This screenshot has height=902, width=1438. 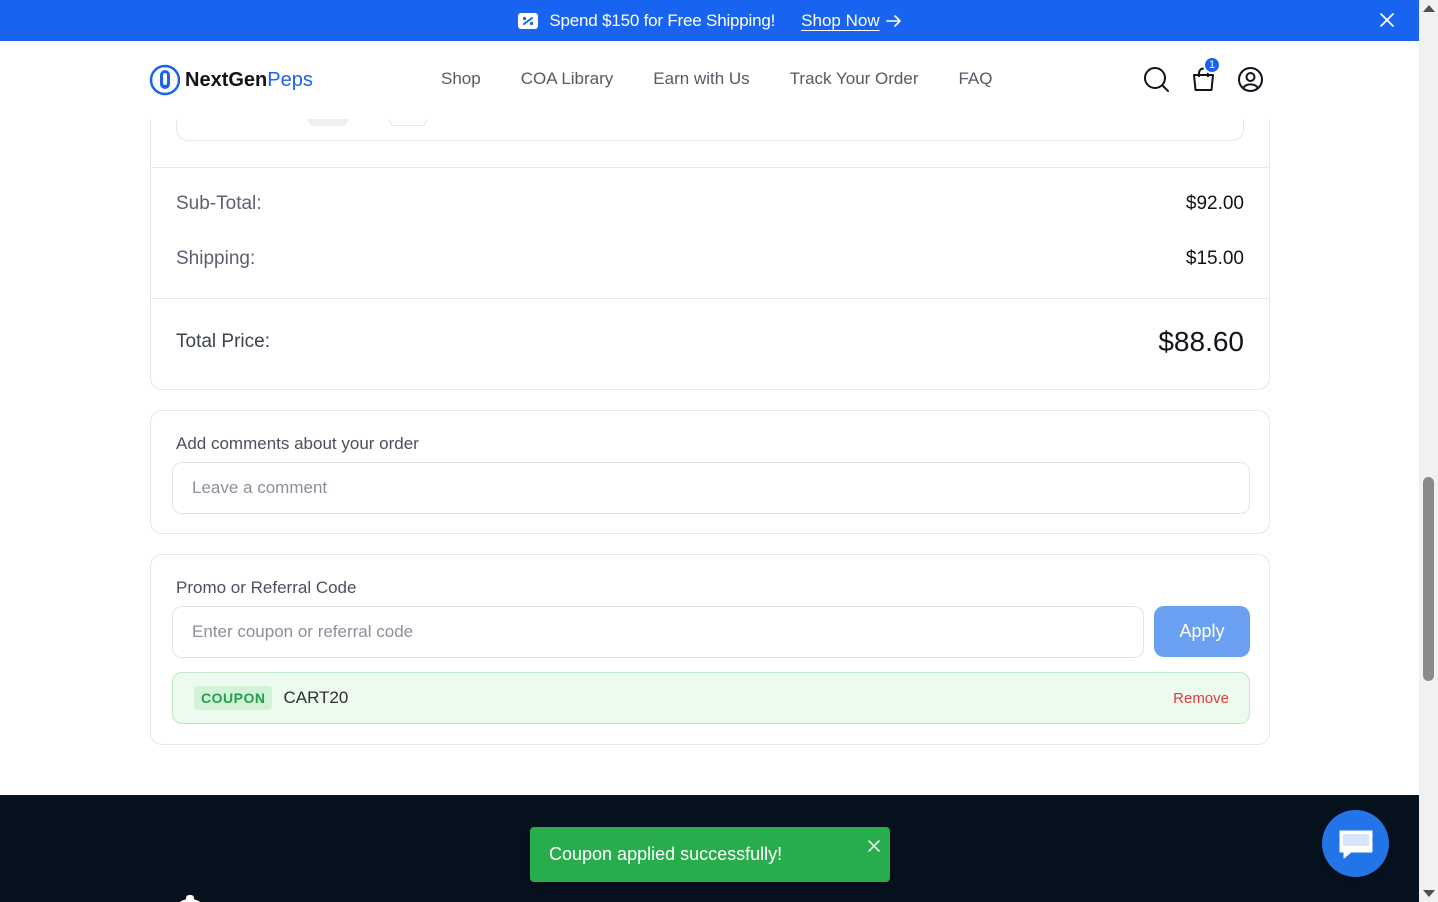 I want to click on nav-shop: Shop, so click(x=461, y=79).